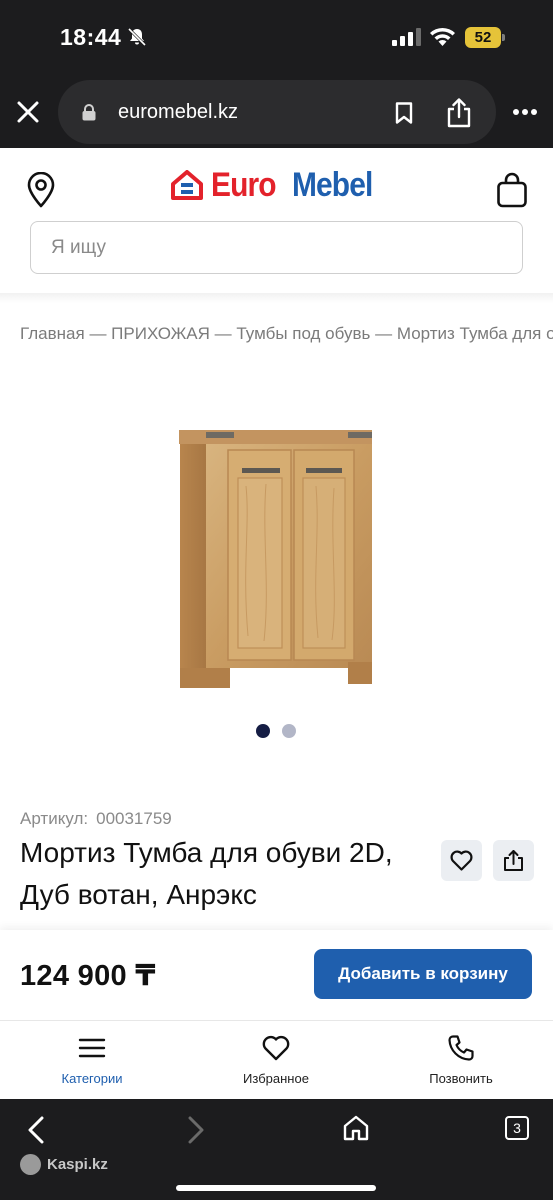 This screenshot has height=1200, width=553. I want to click on tab-label: Категории, so click(92, 1078).